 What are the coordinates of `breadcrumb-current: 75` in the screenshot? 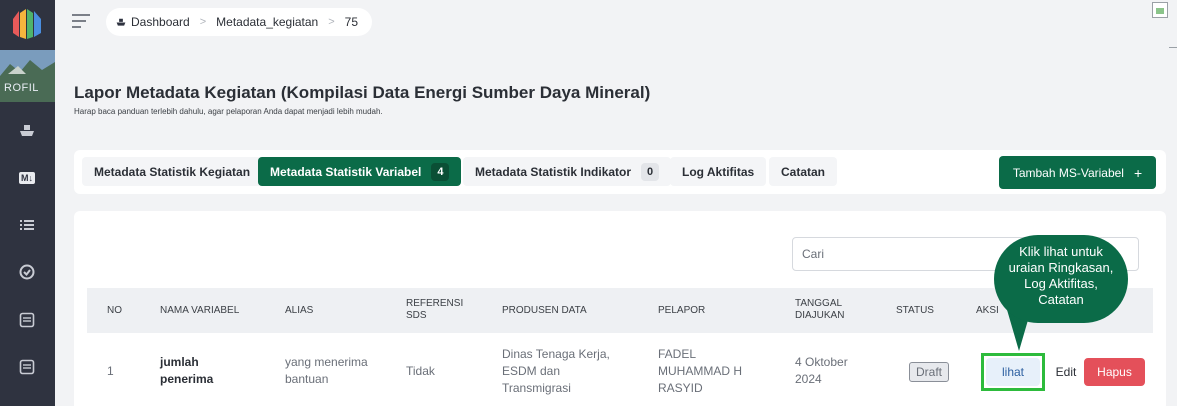 It's located at (351, 22).